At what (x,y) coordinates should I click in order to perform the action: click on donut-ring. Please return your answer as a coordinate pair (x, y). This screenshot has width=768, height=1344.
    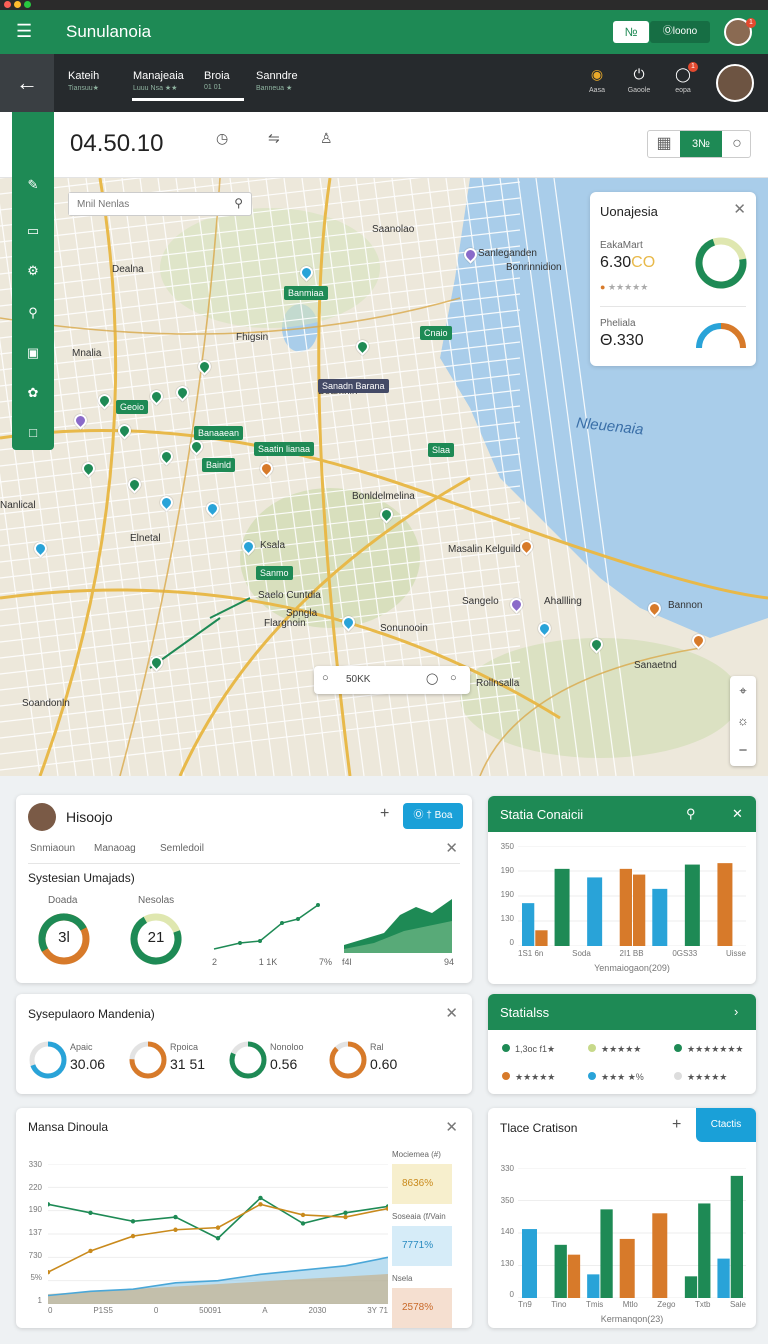
    Looking at the image, I should click on (148, 1060).